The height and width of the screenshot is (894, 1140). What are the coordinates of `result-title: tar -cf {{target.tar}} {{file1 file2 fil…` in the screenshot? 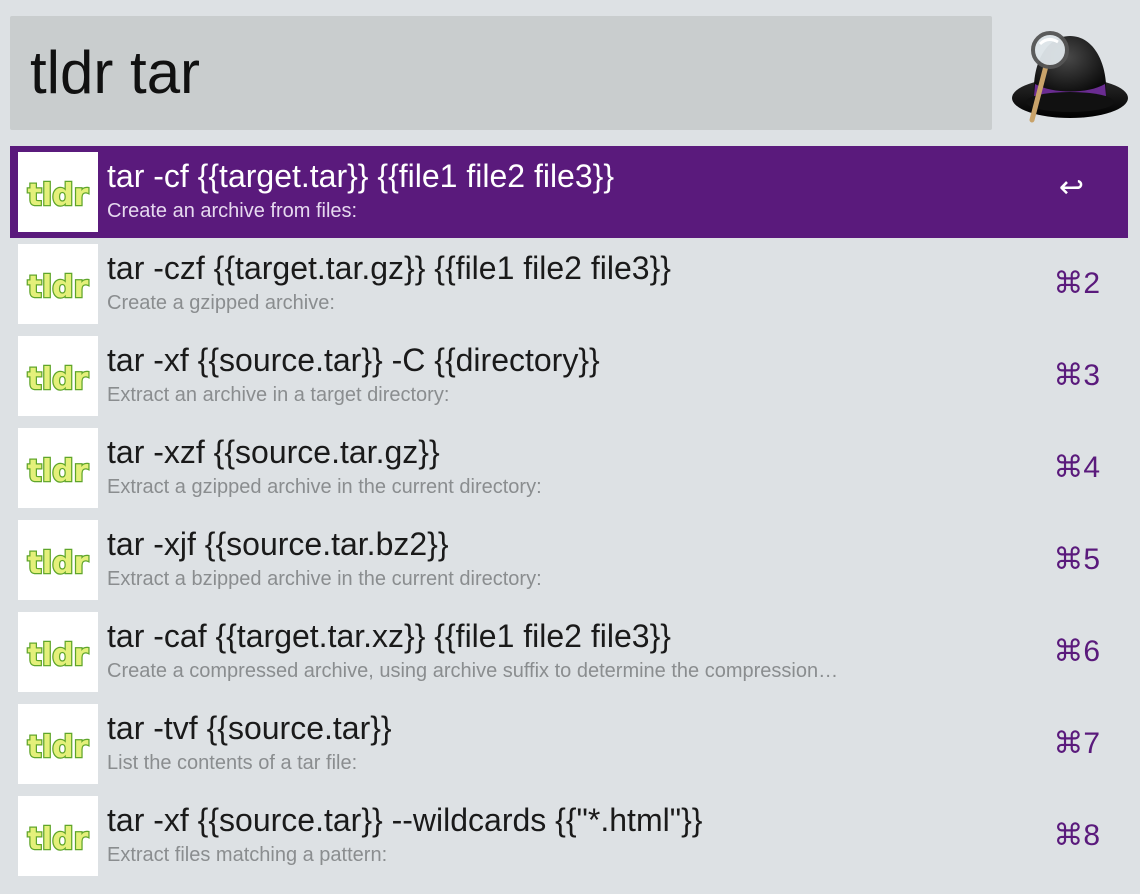 It's located at (361, 176).